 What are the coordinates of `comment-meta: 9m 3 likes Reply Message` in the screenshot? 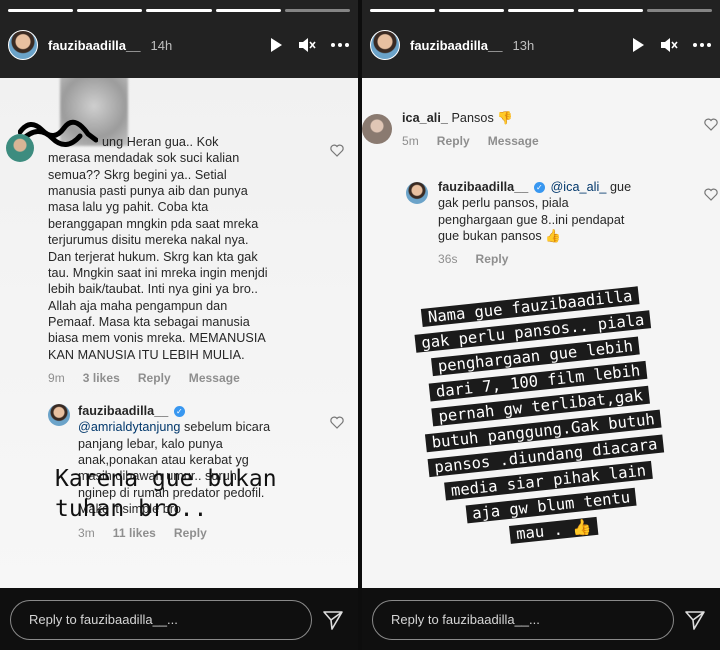 It's located at (188, 379).